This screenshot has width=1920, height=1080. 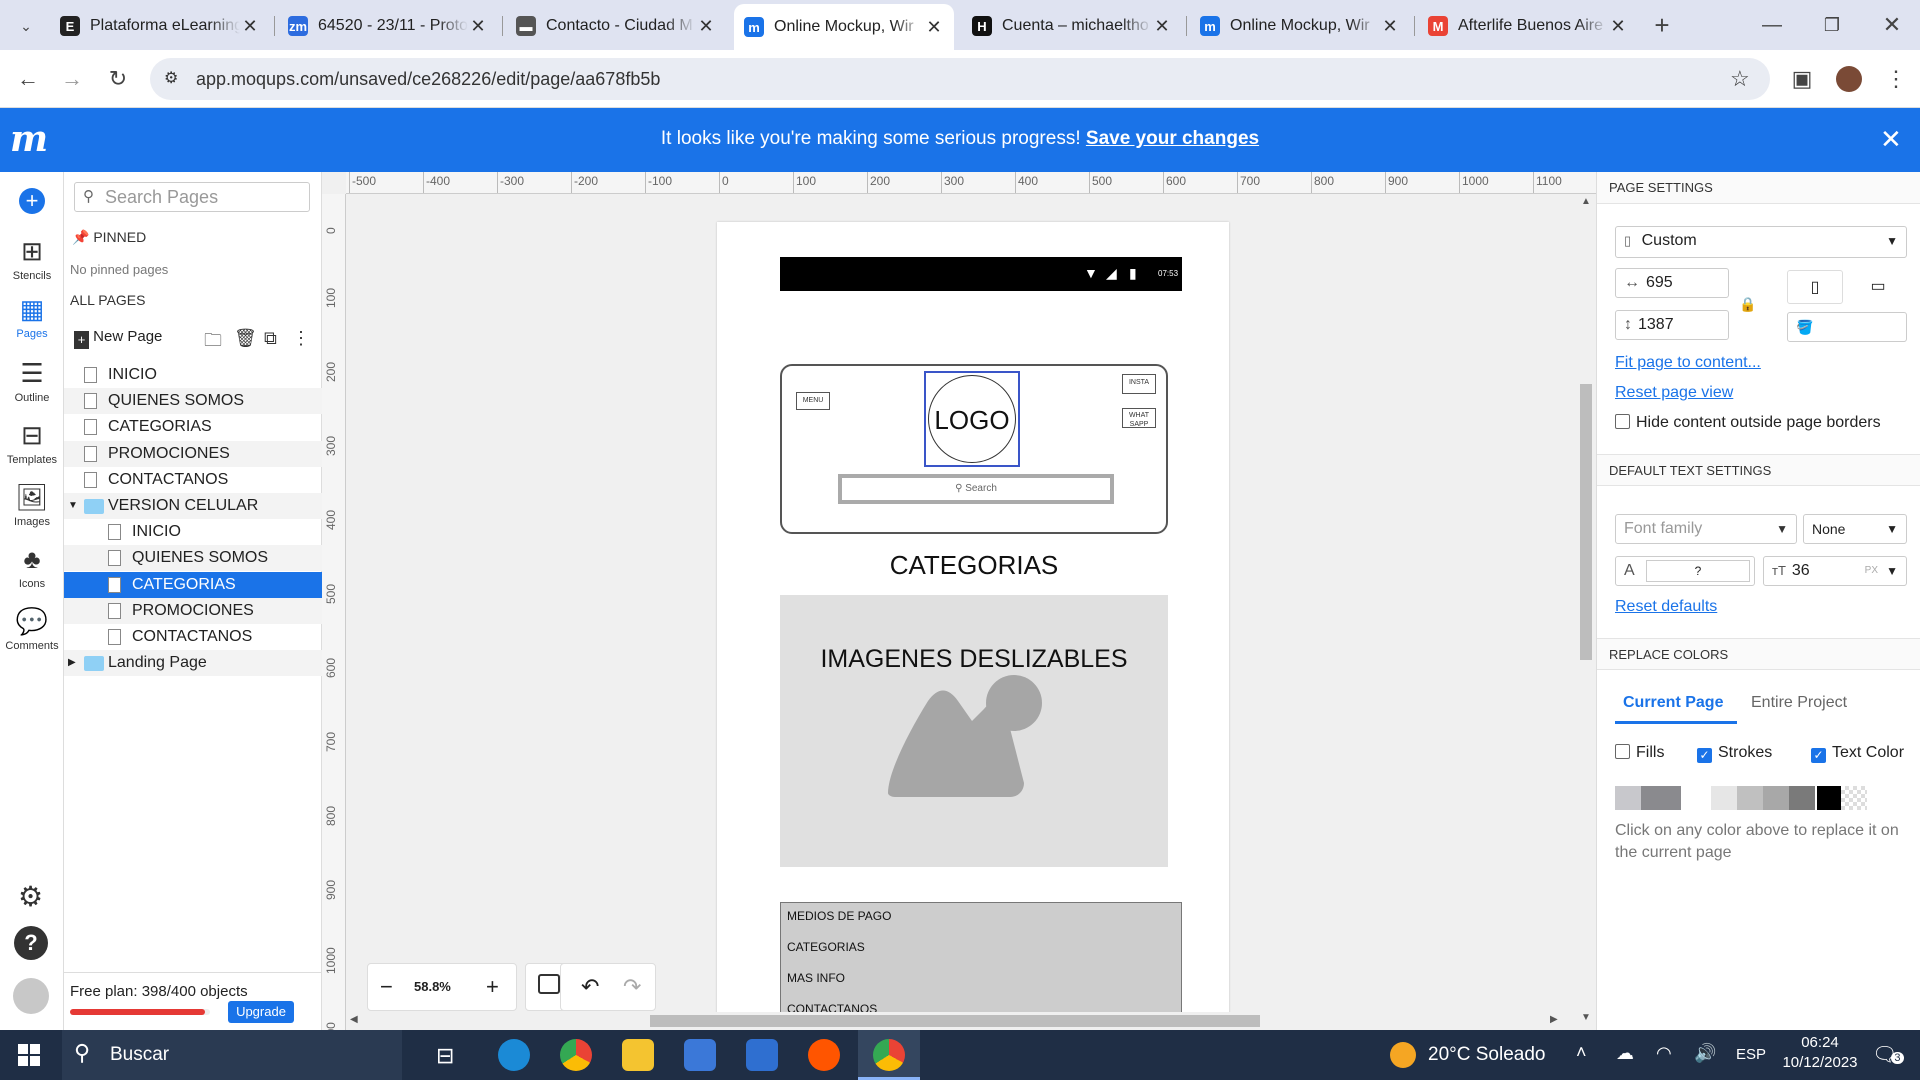 I want to click on reload-button: ↻, so click(x=118, y=79).